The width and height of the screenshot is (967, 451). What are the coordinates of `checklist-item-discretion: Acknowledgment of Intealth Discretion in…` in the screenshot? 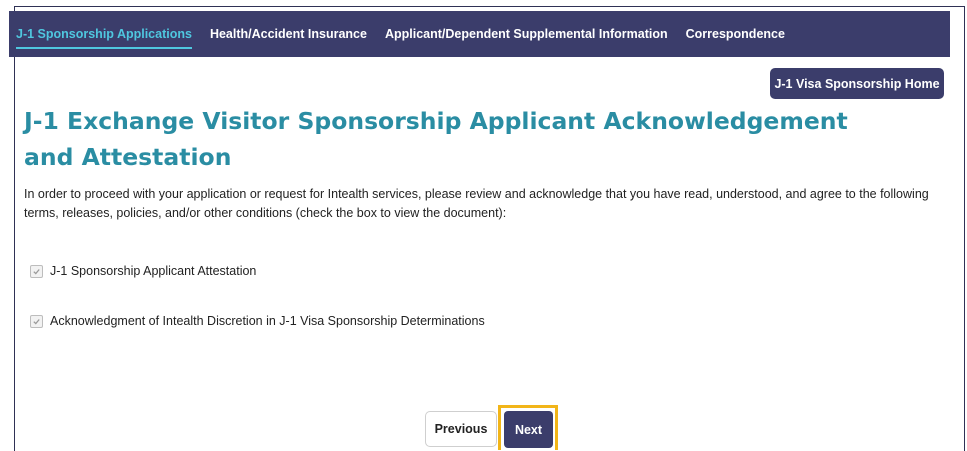 It's located at (257, 321).